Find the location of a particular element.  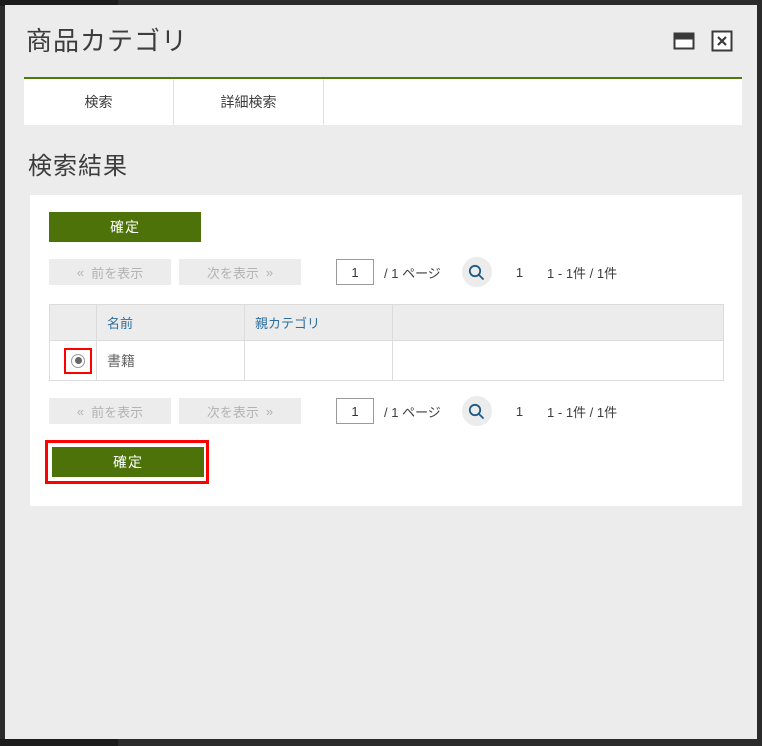

column-header-extra is located at coordinates (558, 322).